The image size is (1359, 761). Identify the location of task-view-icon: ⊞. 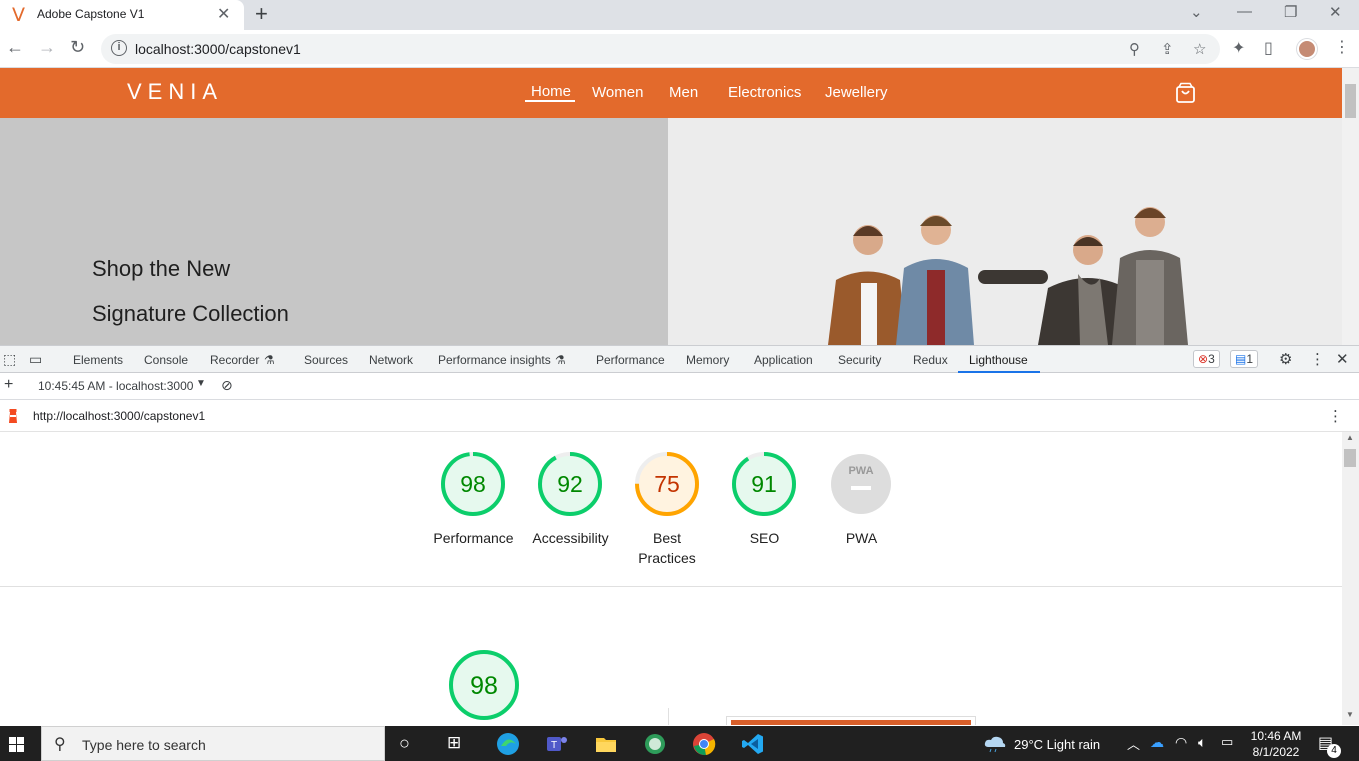
(454, 743).